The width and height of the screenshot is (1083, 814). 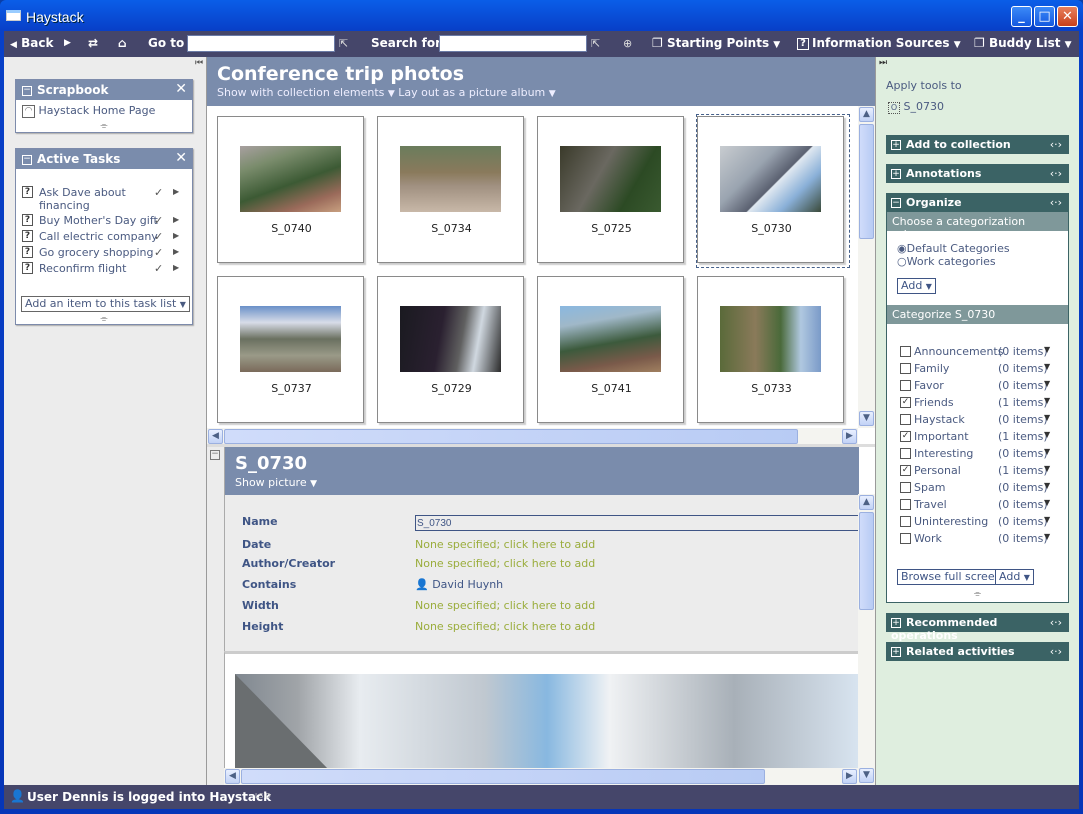 I want to click on collapse-right-icon: ⏭, so click(x=883, y=63).